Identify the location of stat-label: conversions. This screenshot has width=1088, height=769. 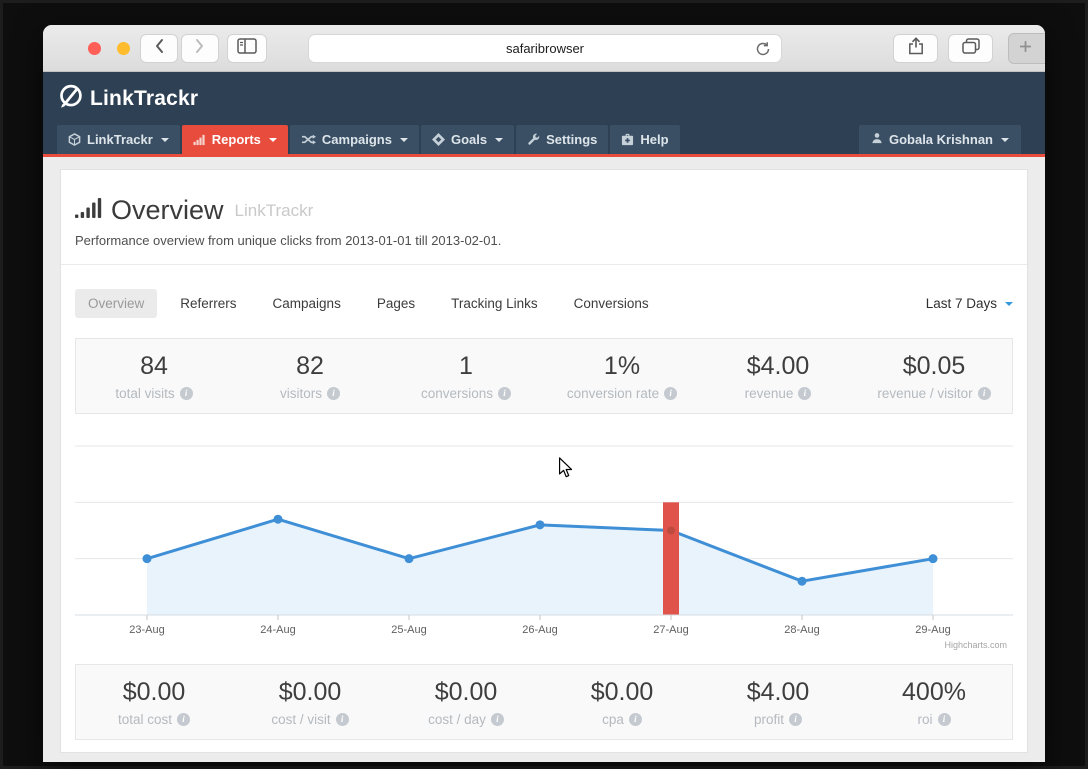
(457, 393).